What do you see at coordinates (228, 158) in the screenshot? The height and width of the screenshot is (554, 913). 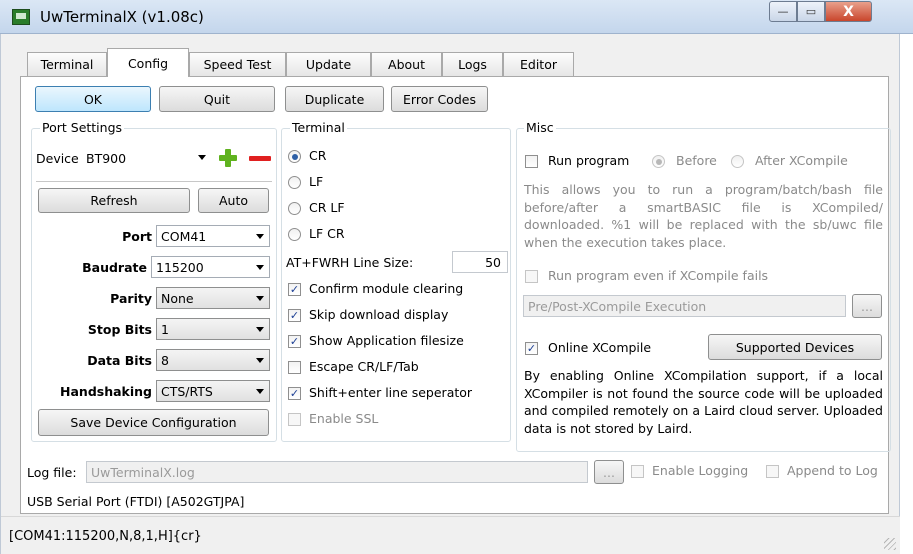 I see `add-device-icon` at bounding box center [228, 158].